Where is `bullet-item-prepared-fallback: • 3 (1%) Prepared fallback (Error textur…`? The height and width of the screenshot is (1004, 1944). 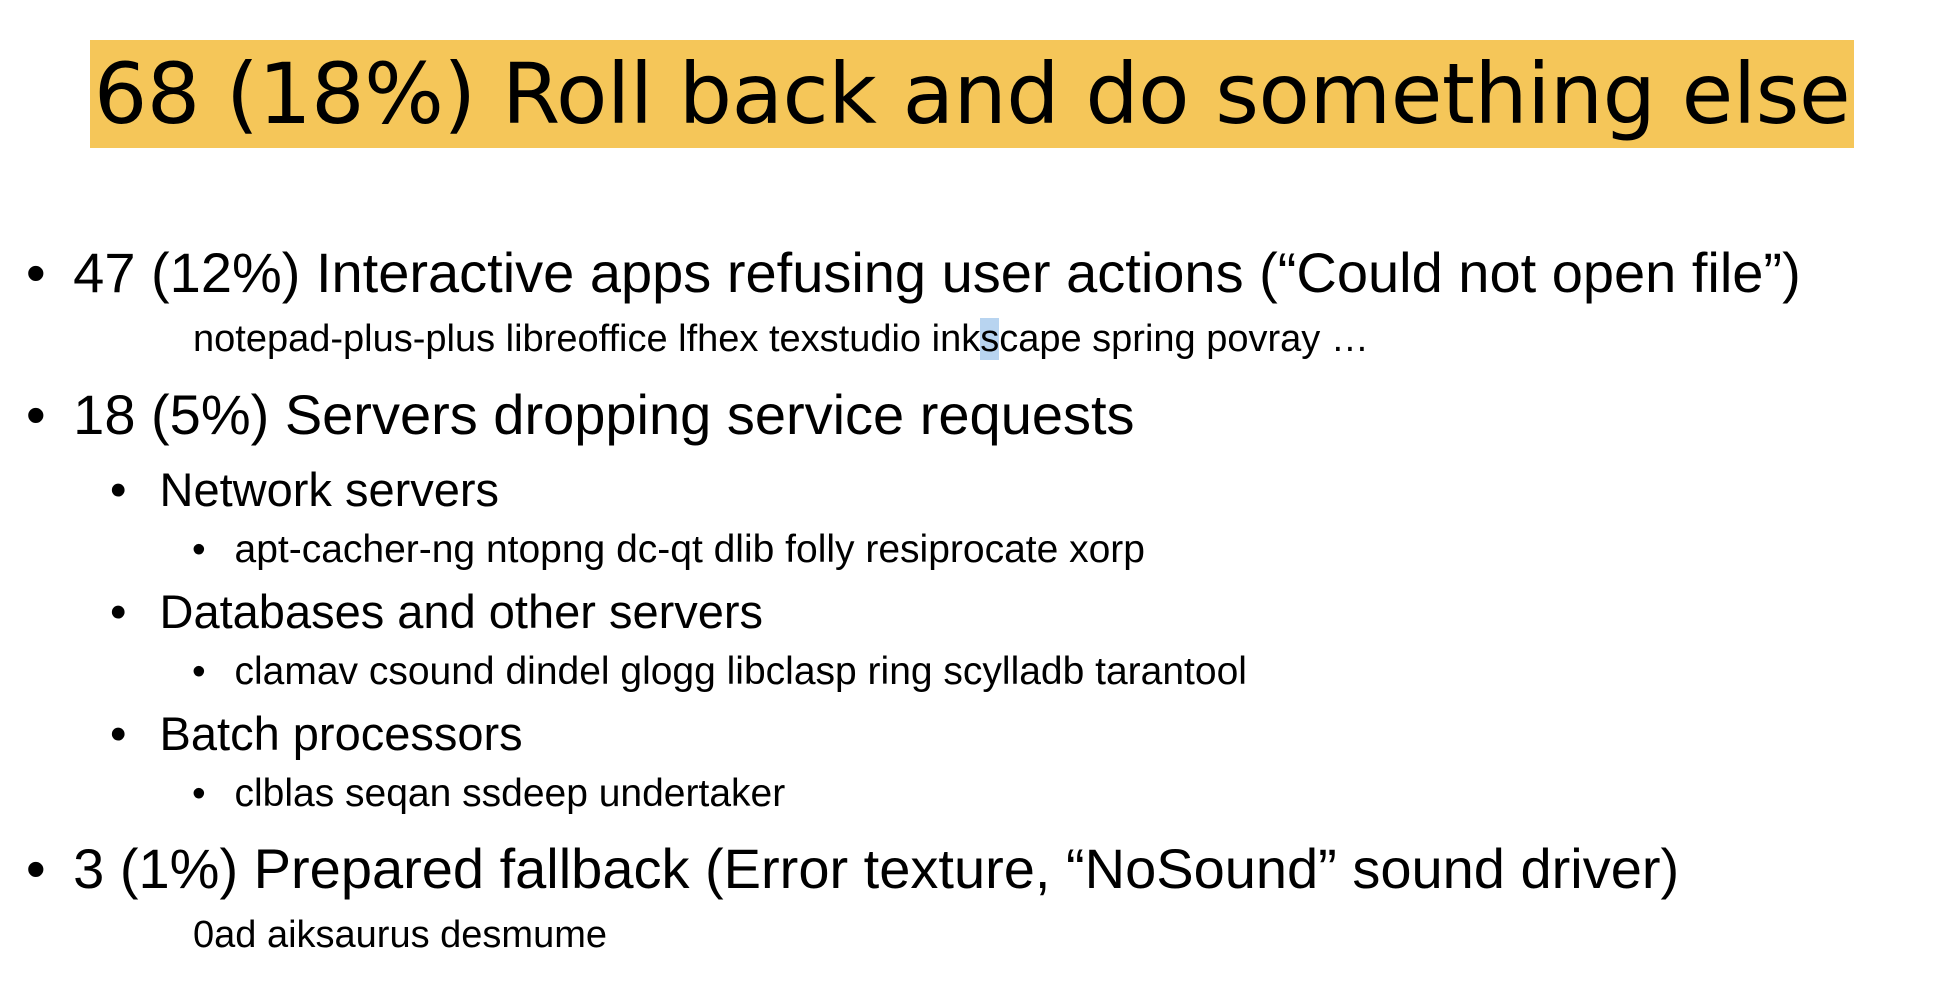 bullet-item-prepared-fallback: • 3 (1%) Prepared fallback (Error textur… is located at coordinates (852, 868).